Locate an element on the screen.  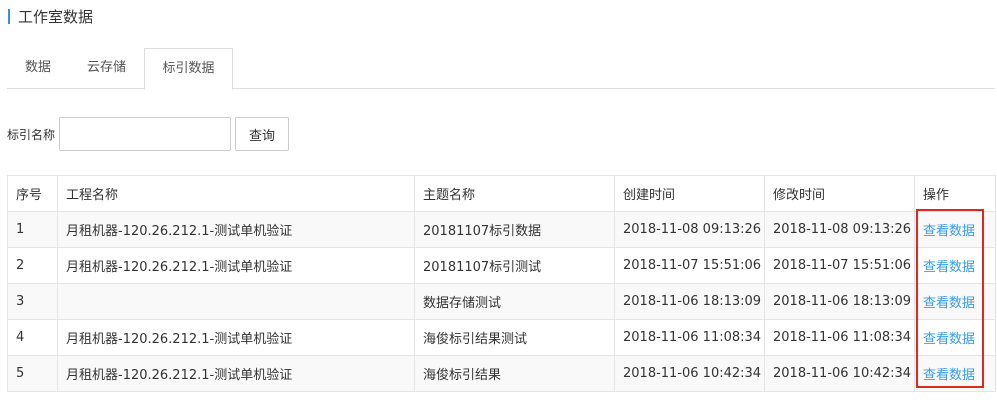
page-title: 工作室数据 is located at coordinates (50, 16).